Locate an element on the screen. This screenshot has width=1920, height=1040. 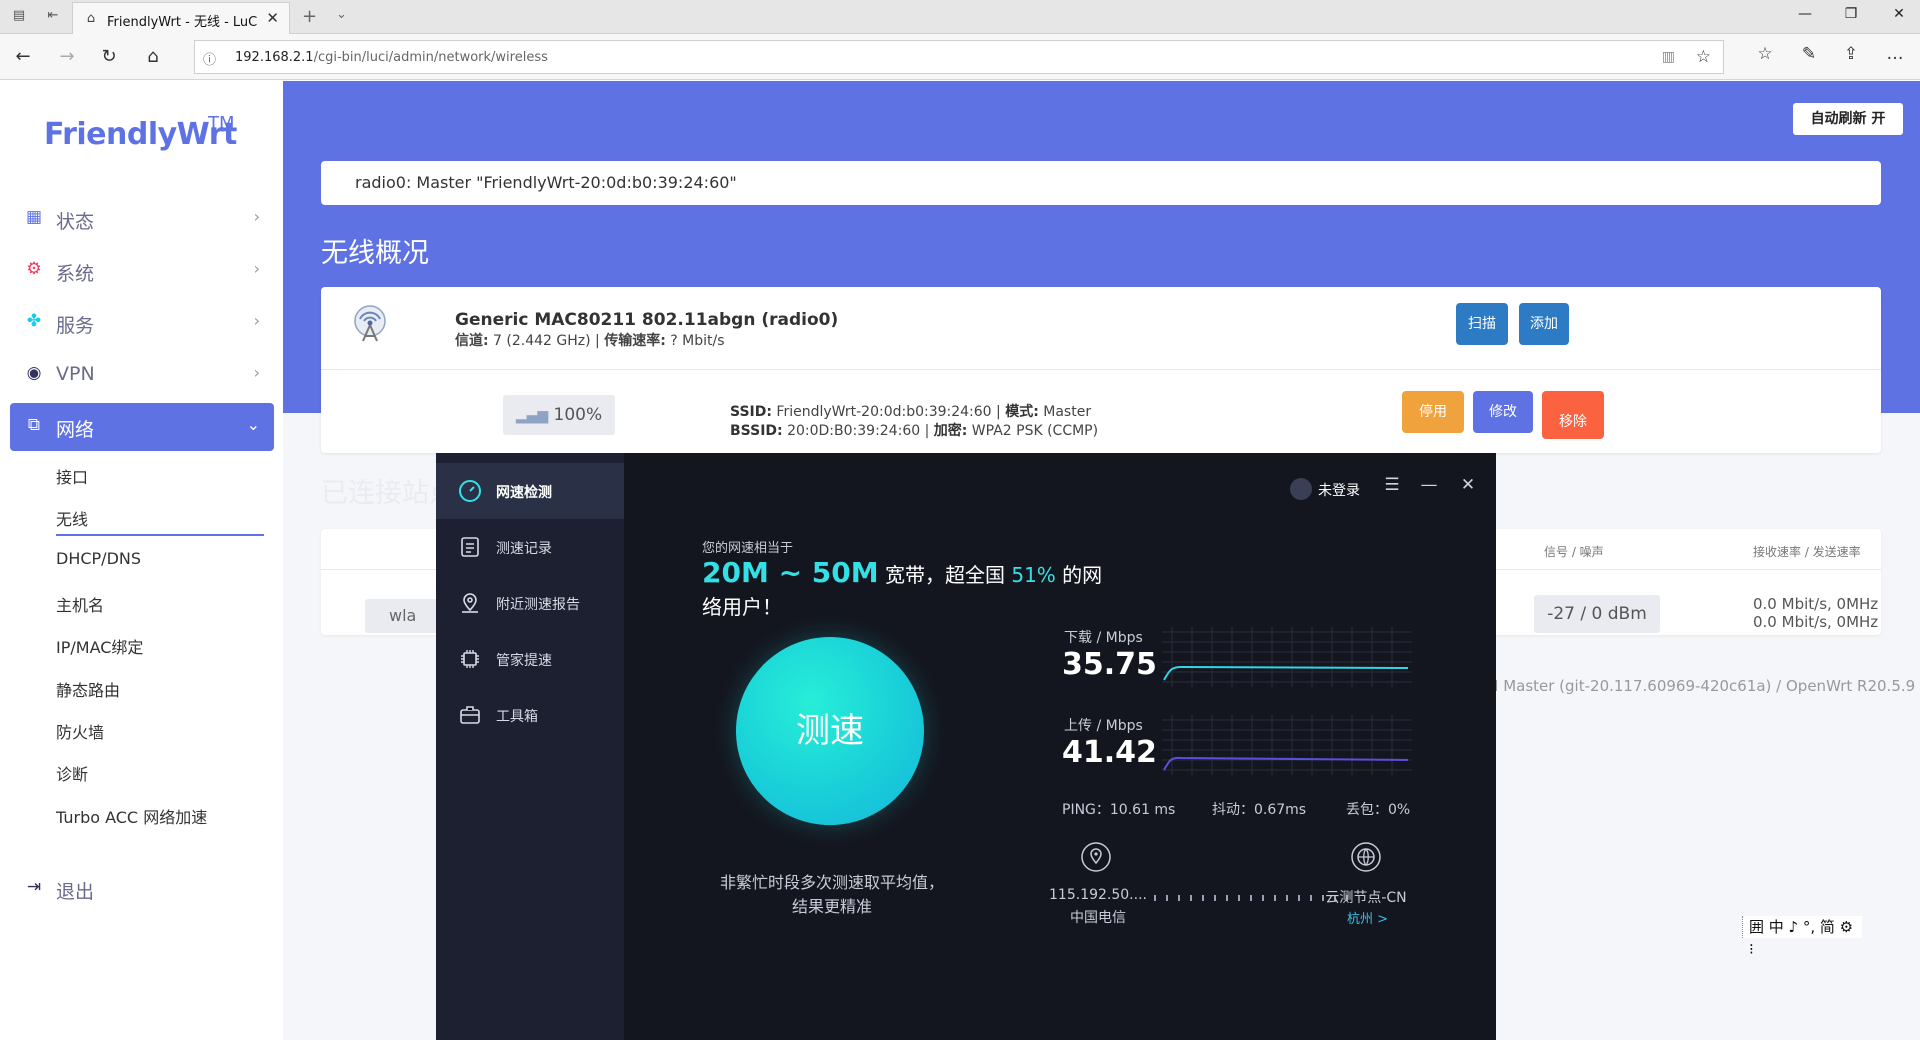
tab-close-icon: ✕ is located at coordinates (272, 18).